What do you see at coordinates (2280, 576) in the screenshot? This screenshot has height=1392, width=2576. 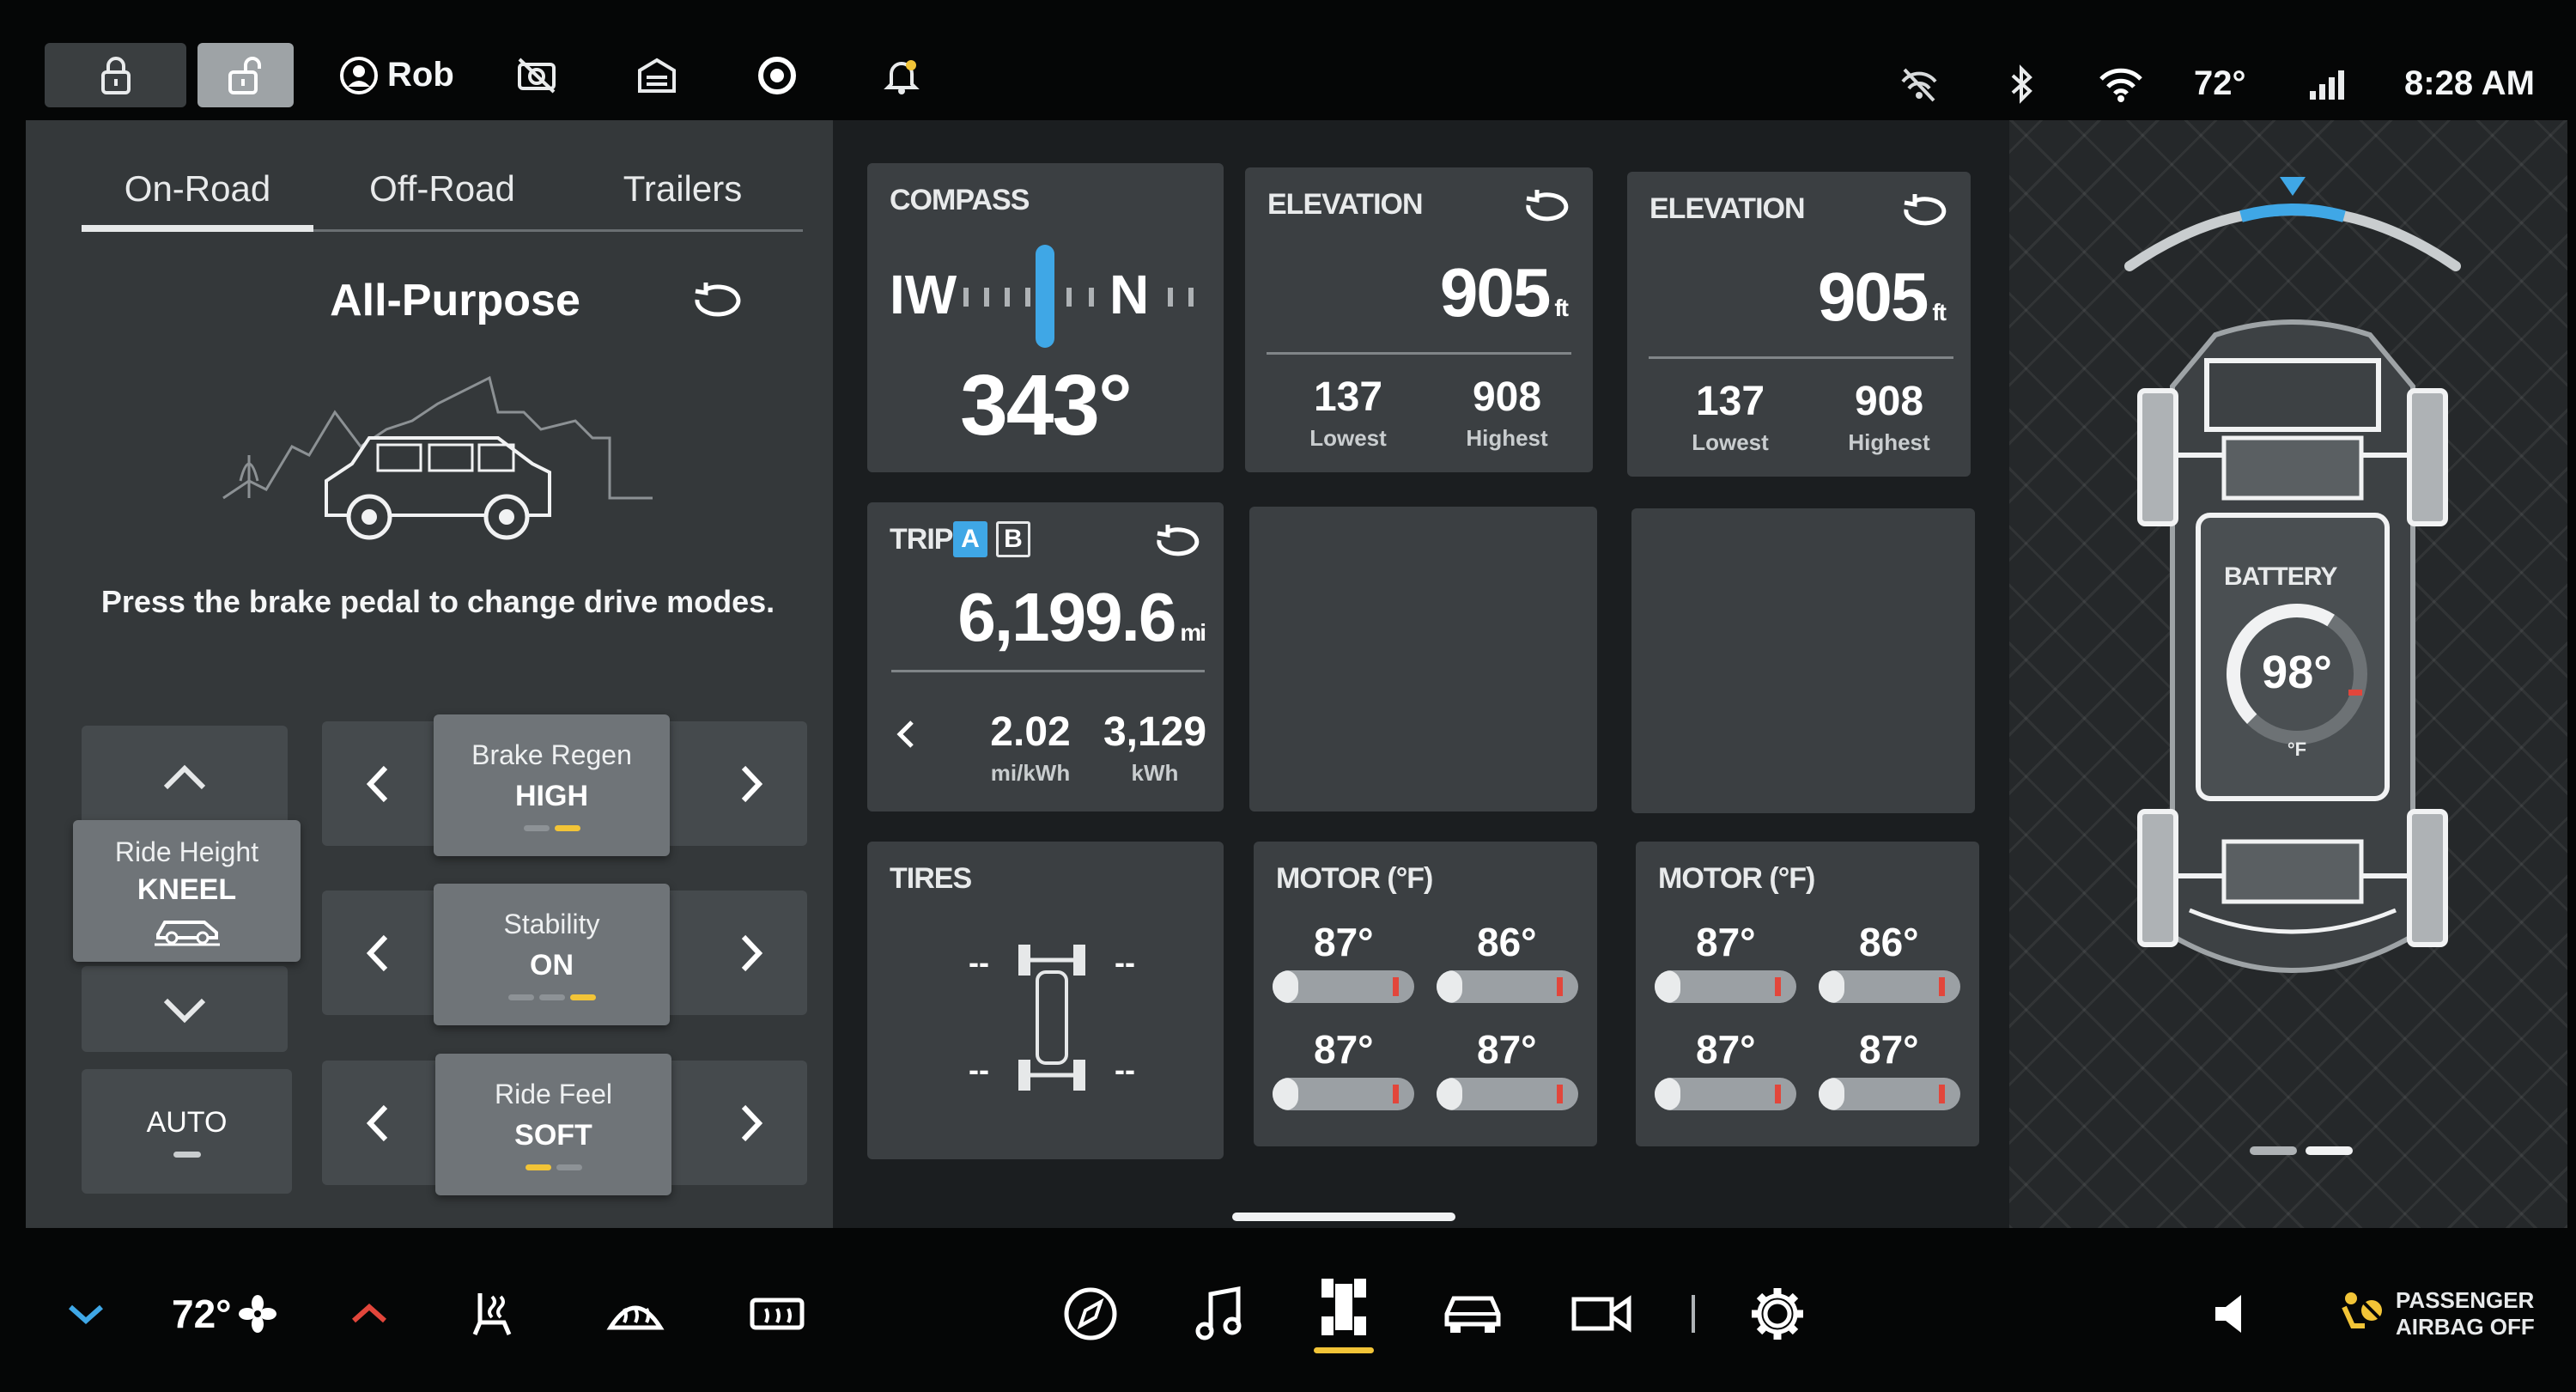 I see `battery-label: BATTERY` at bounding box center [2280, 576].